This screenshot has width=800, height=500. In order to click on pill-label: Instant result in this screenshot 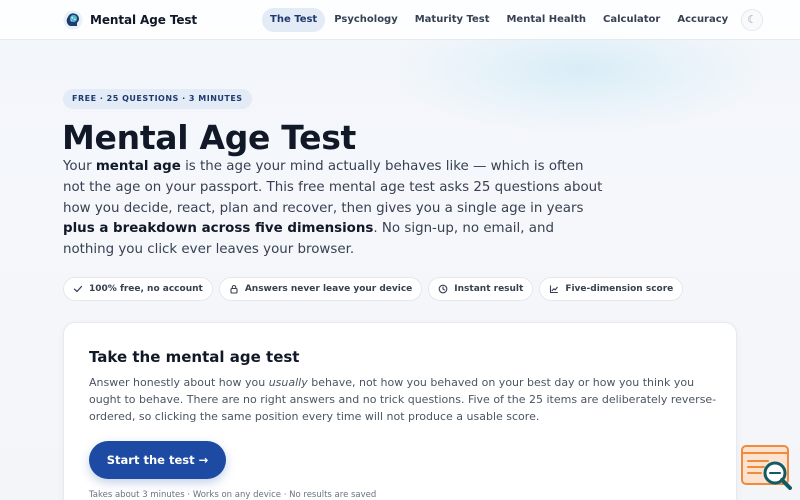, I will do `click(489, 289)`.